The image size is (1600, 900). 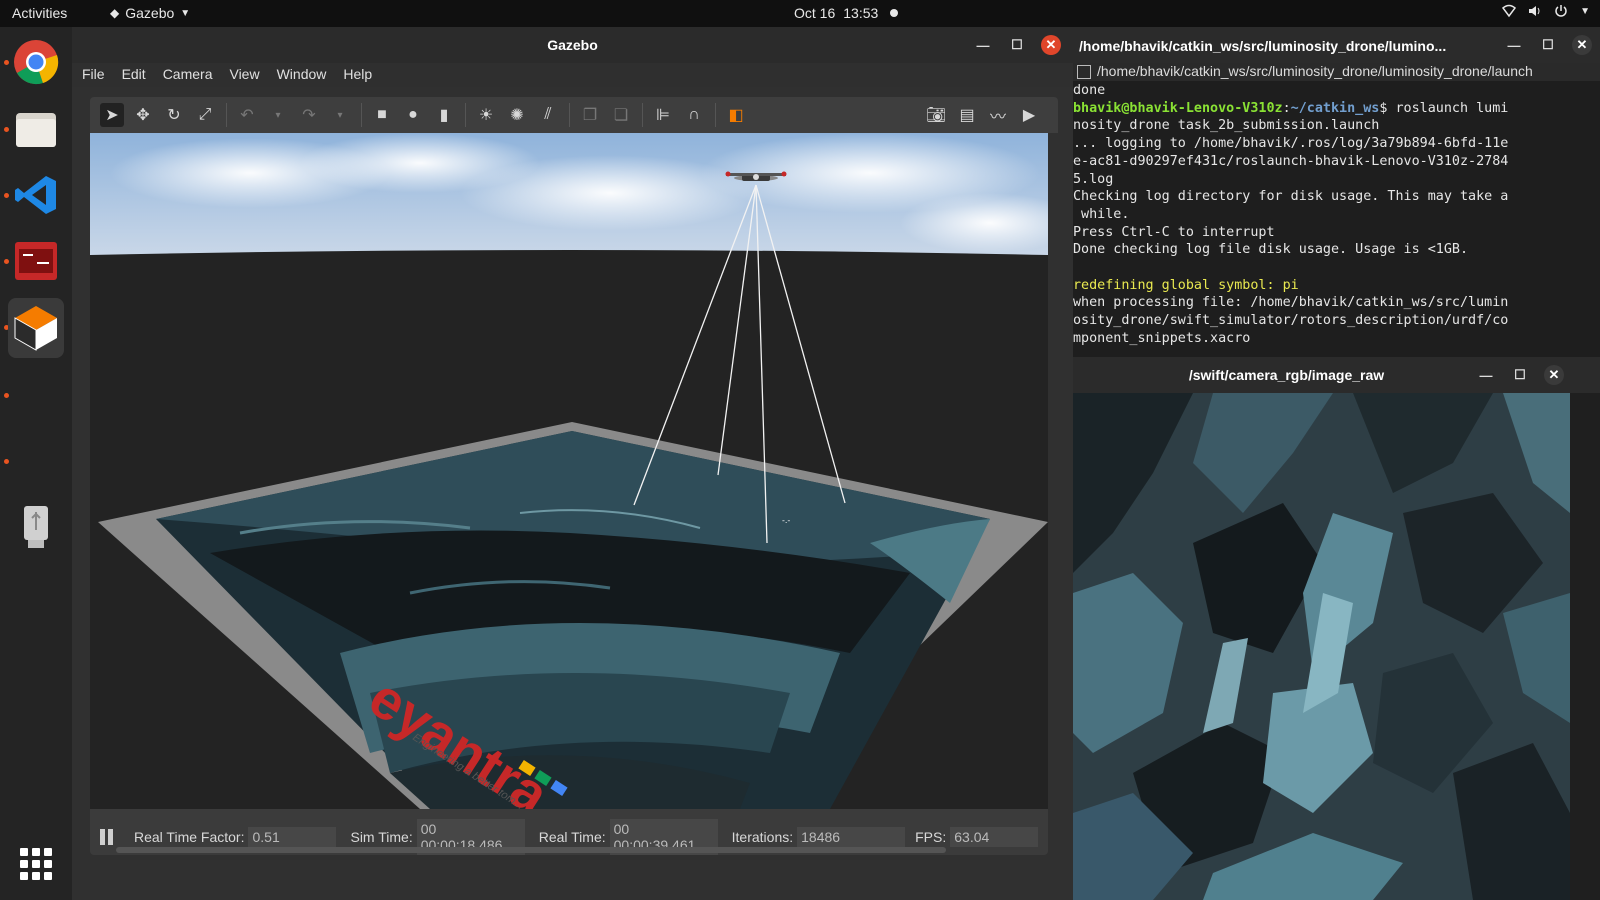 What do you see at coordinates (531, 850) in the screenshot?
I see `horizontal-scrollbar` at bounding box center [531, 850].